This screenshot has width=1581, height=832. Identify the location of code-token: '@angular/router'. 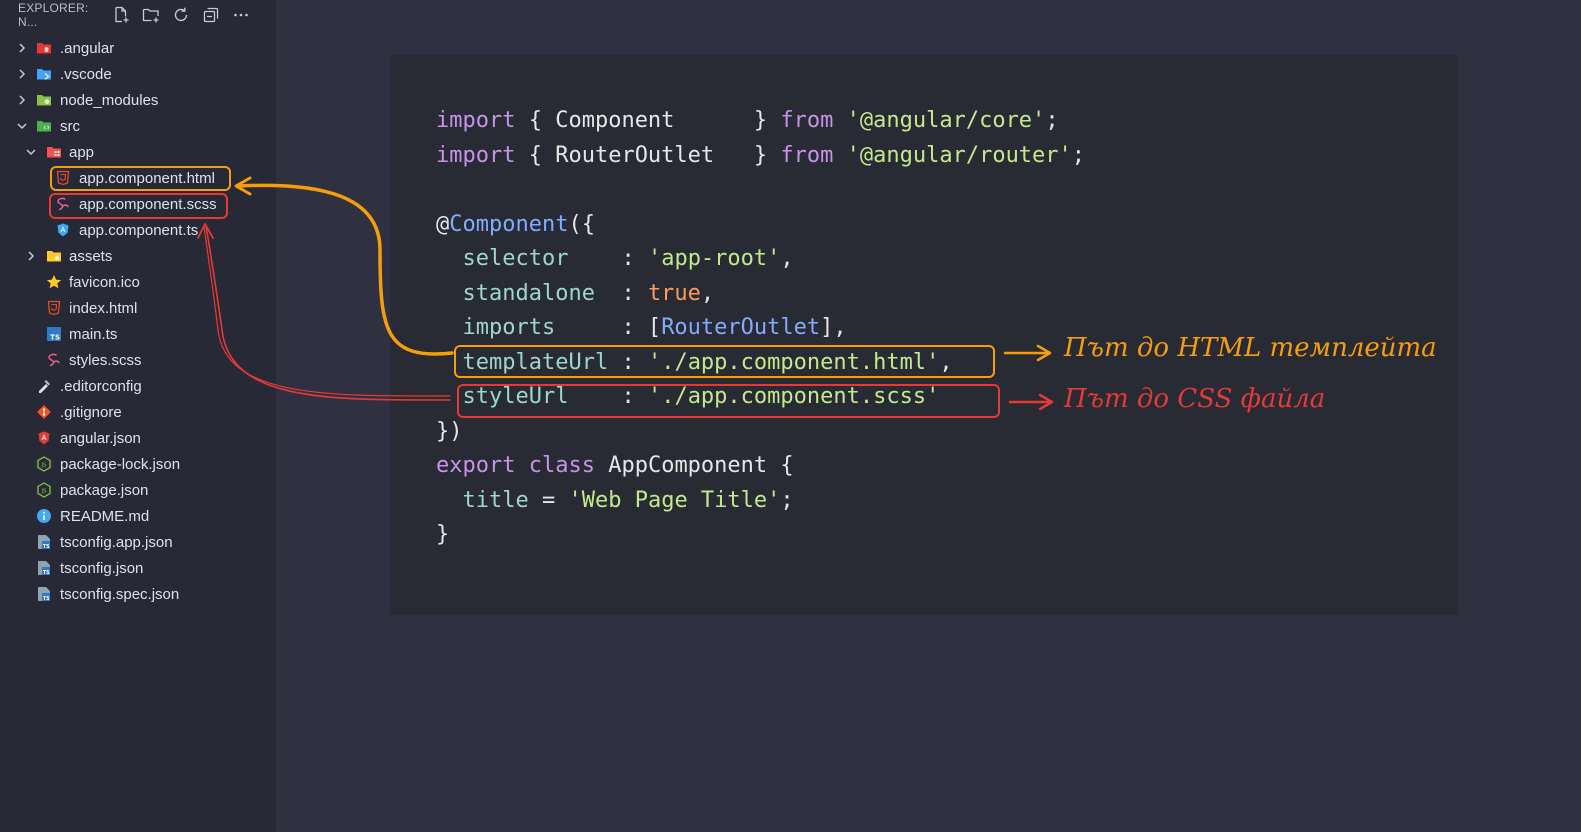
(959, 155).